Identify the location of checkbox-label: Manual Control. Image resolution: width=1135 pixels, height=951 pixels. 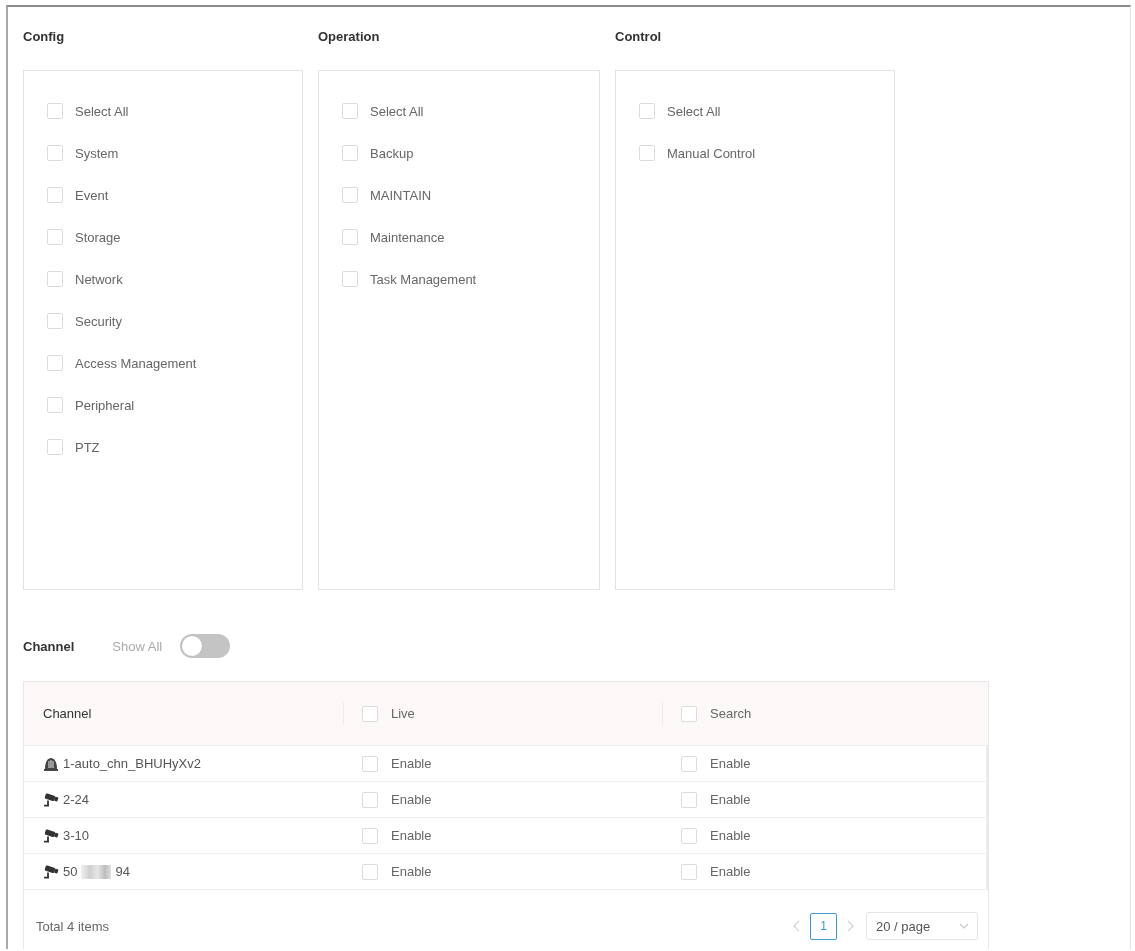
(711, 153).